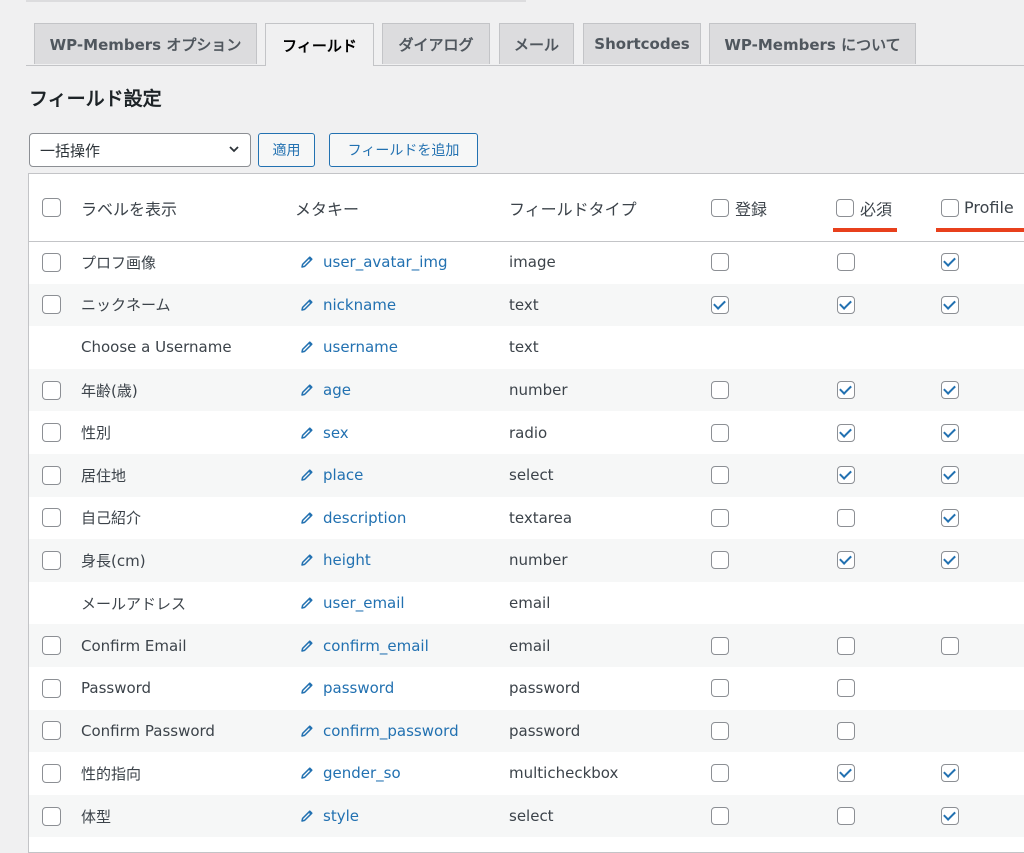 The image size is (1024, 853). What do you see at coordinates (359, 688) in the screenshot?
I see `meta-key-text: password` at bounding box center [359, 688].